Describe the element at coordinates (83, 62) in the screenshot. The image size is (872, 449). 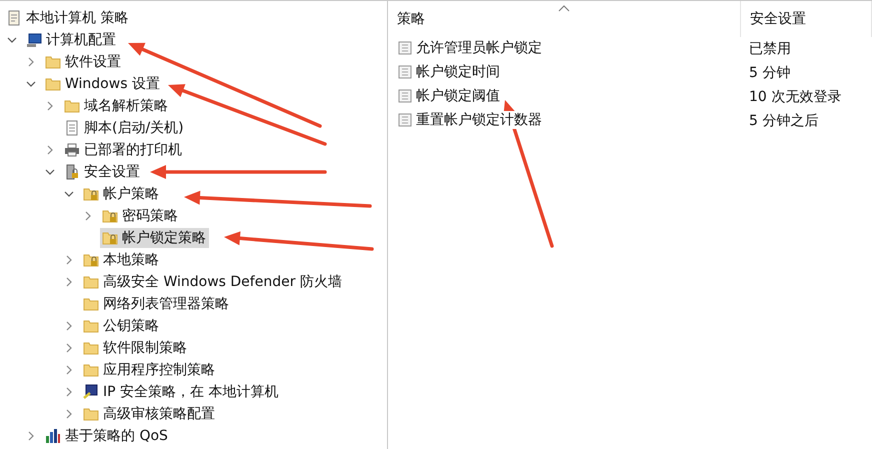
I see `tree-item: 软件设置` at that location.